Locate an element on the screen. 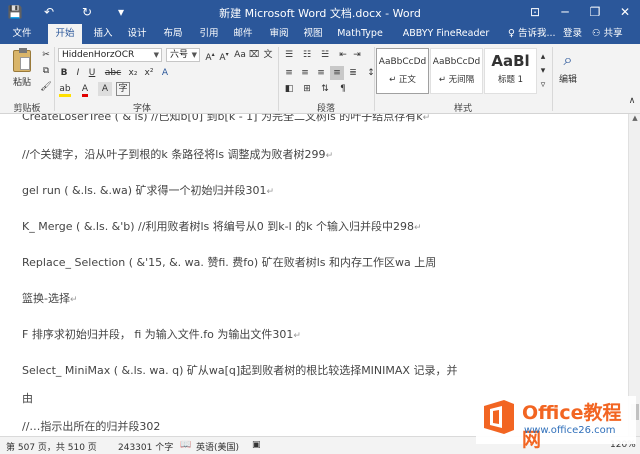 The width and height of the screenshot is (640, 454). paste-button: 粘贴 is located at coordinates (22, 70).